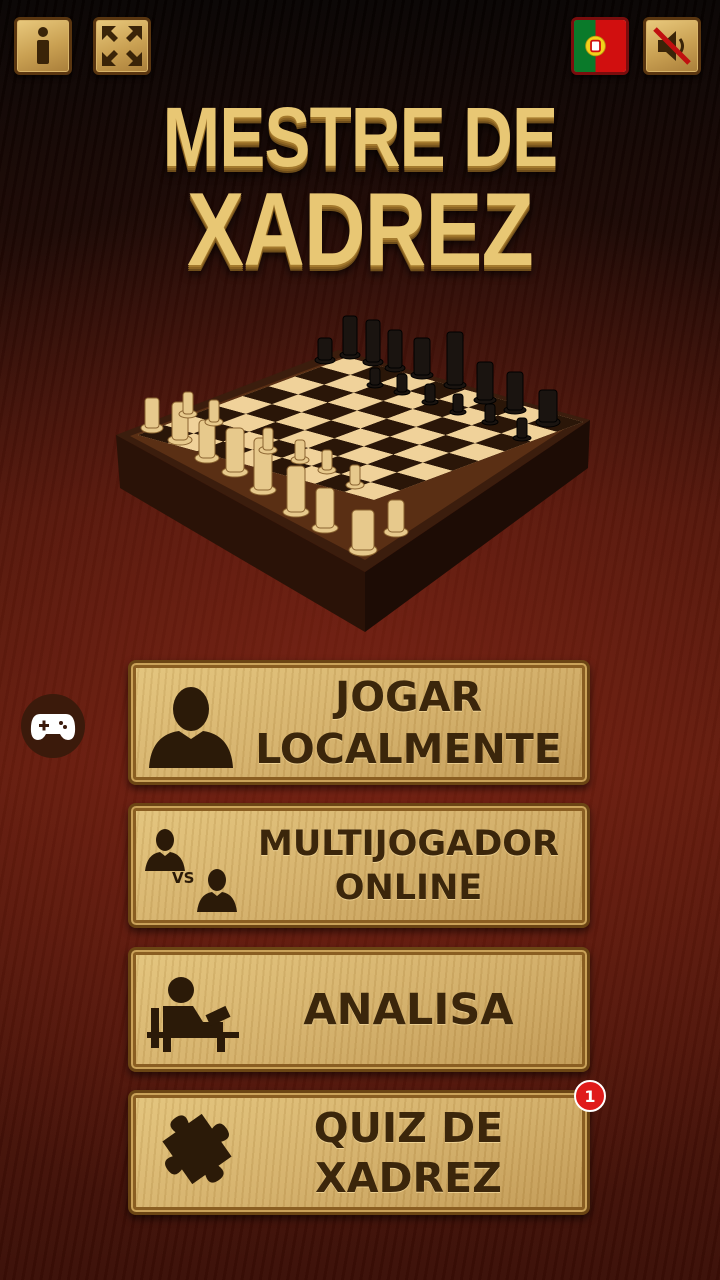 This screenshot has width=720, height=1280. I want to click on analysis-desk-icon, so click(193, 1014).